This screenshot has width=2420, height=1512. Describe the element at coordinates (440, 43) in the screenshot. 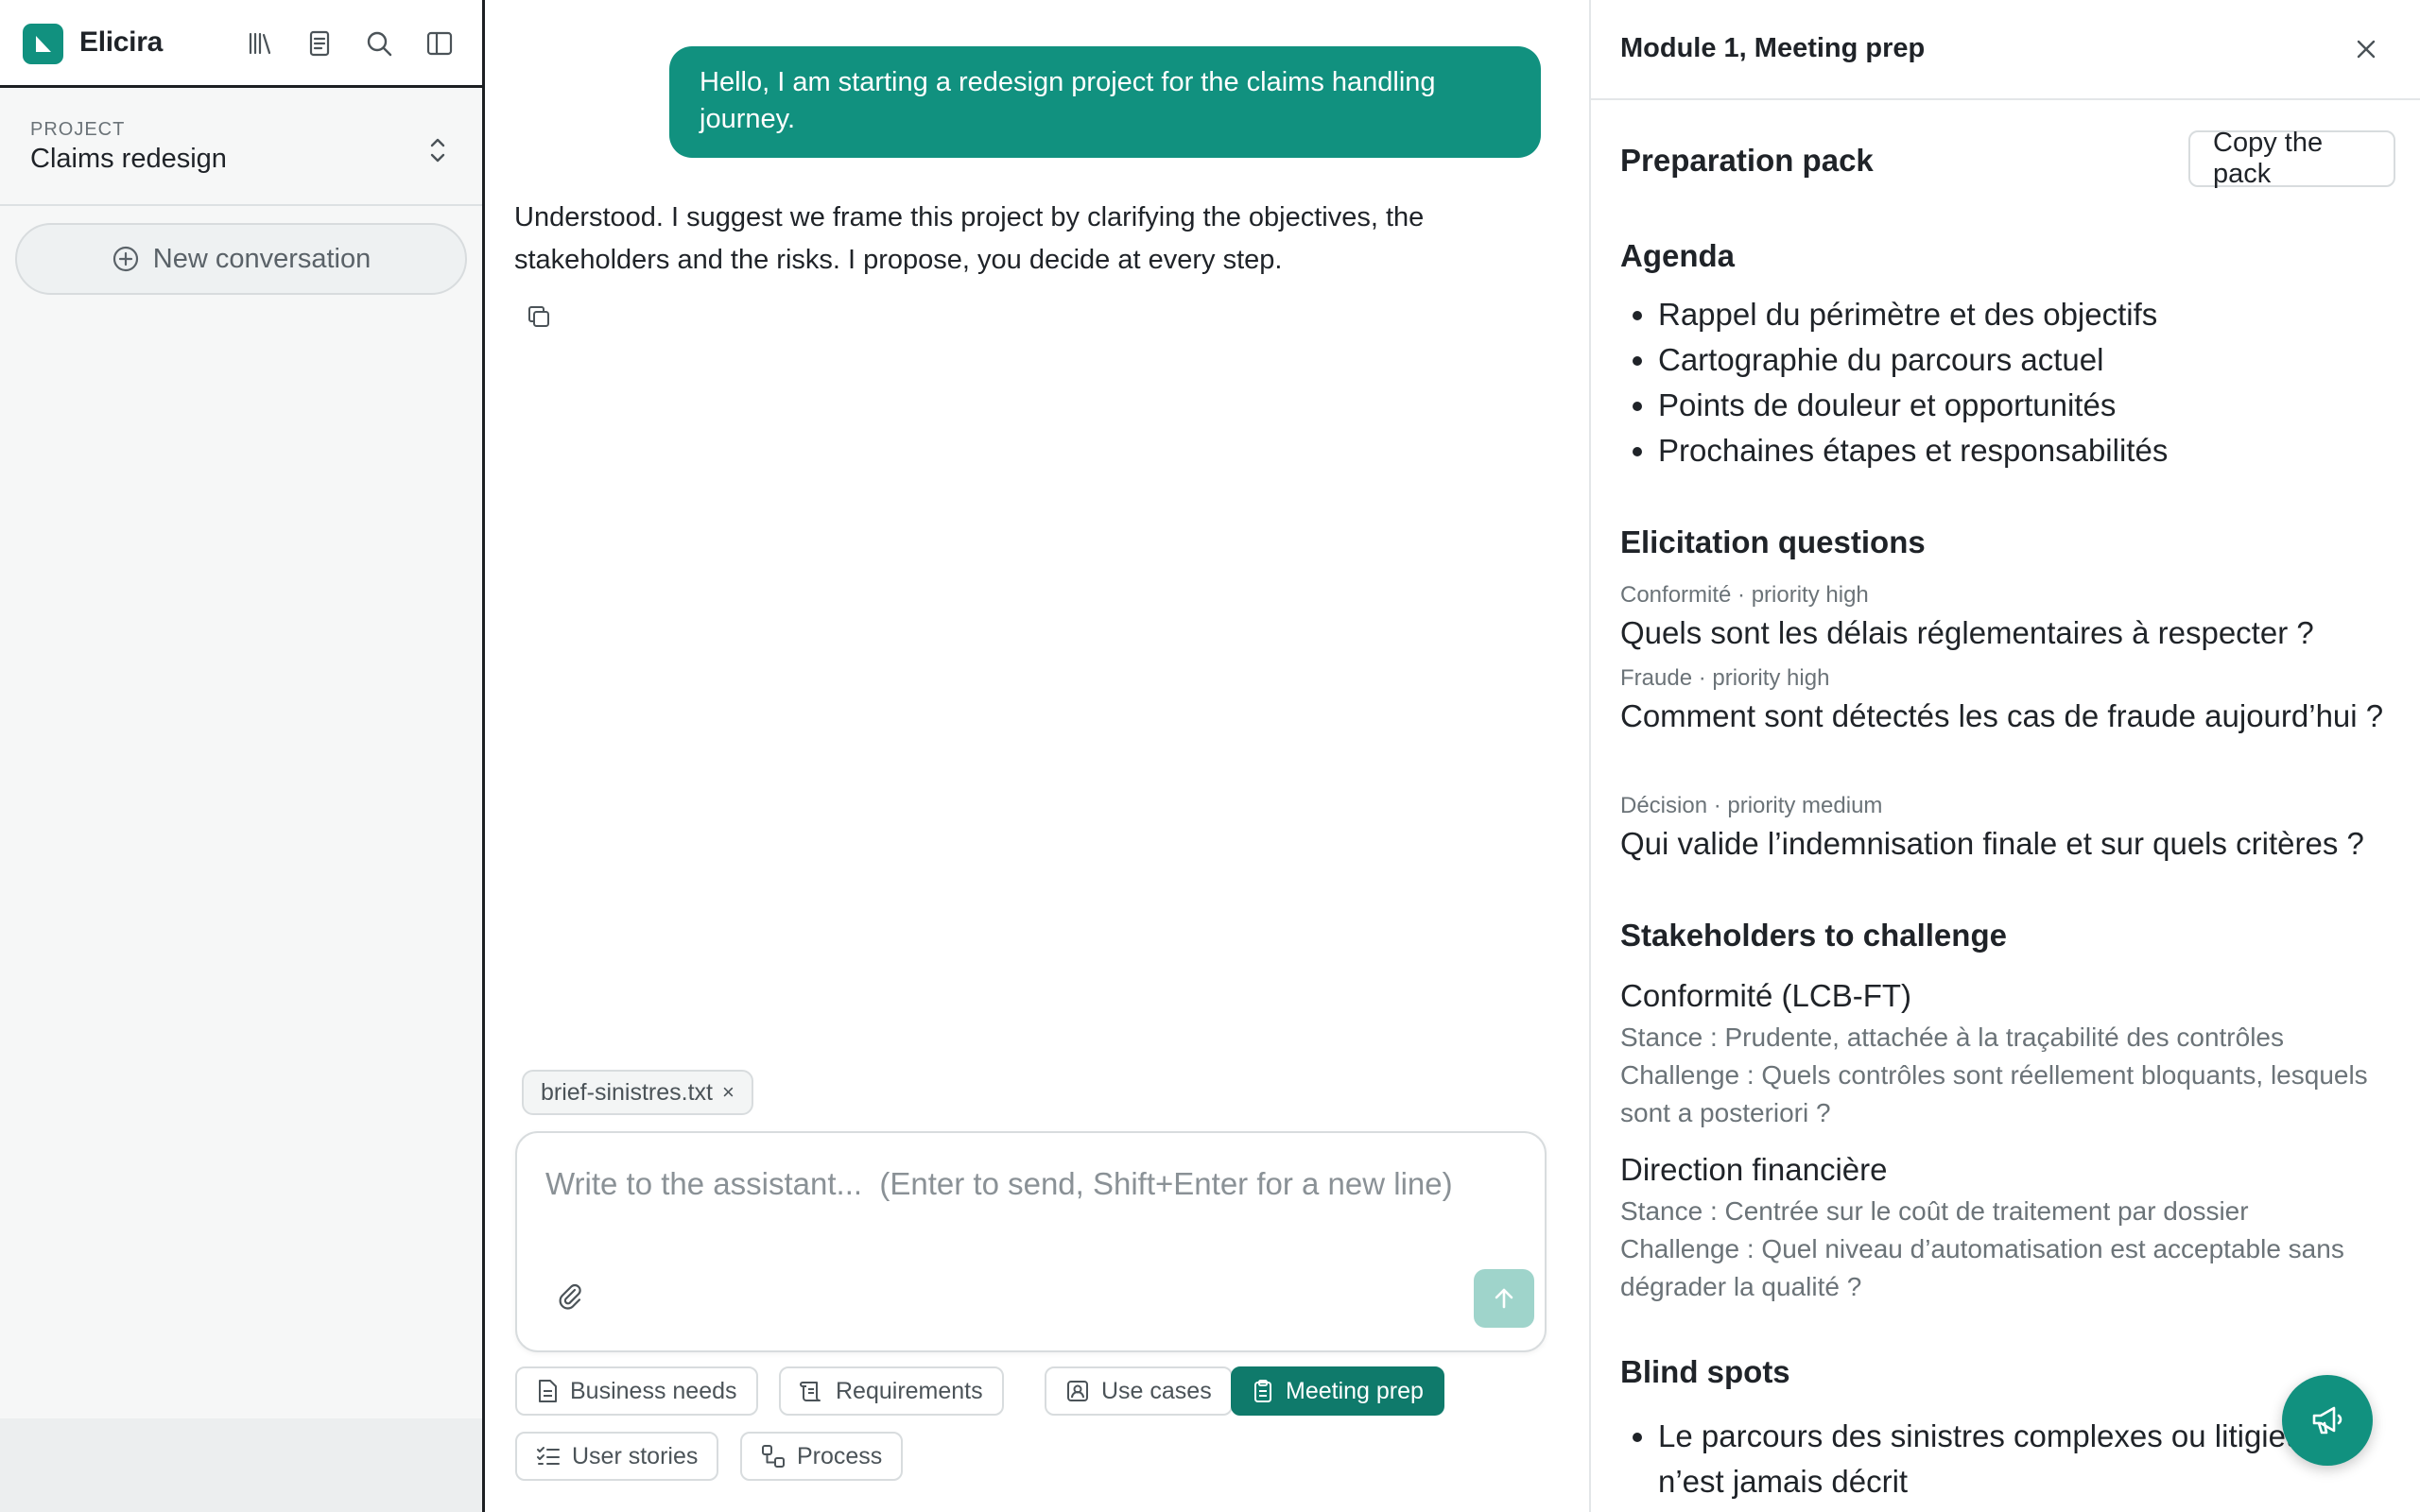

I see `sidebar-toggle-icon` at that location.